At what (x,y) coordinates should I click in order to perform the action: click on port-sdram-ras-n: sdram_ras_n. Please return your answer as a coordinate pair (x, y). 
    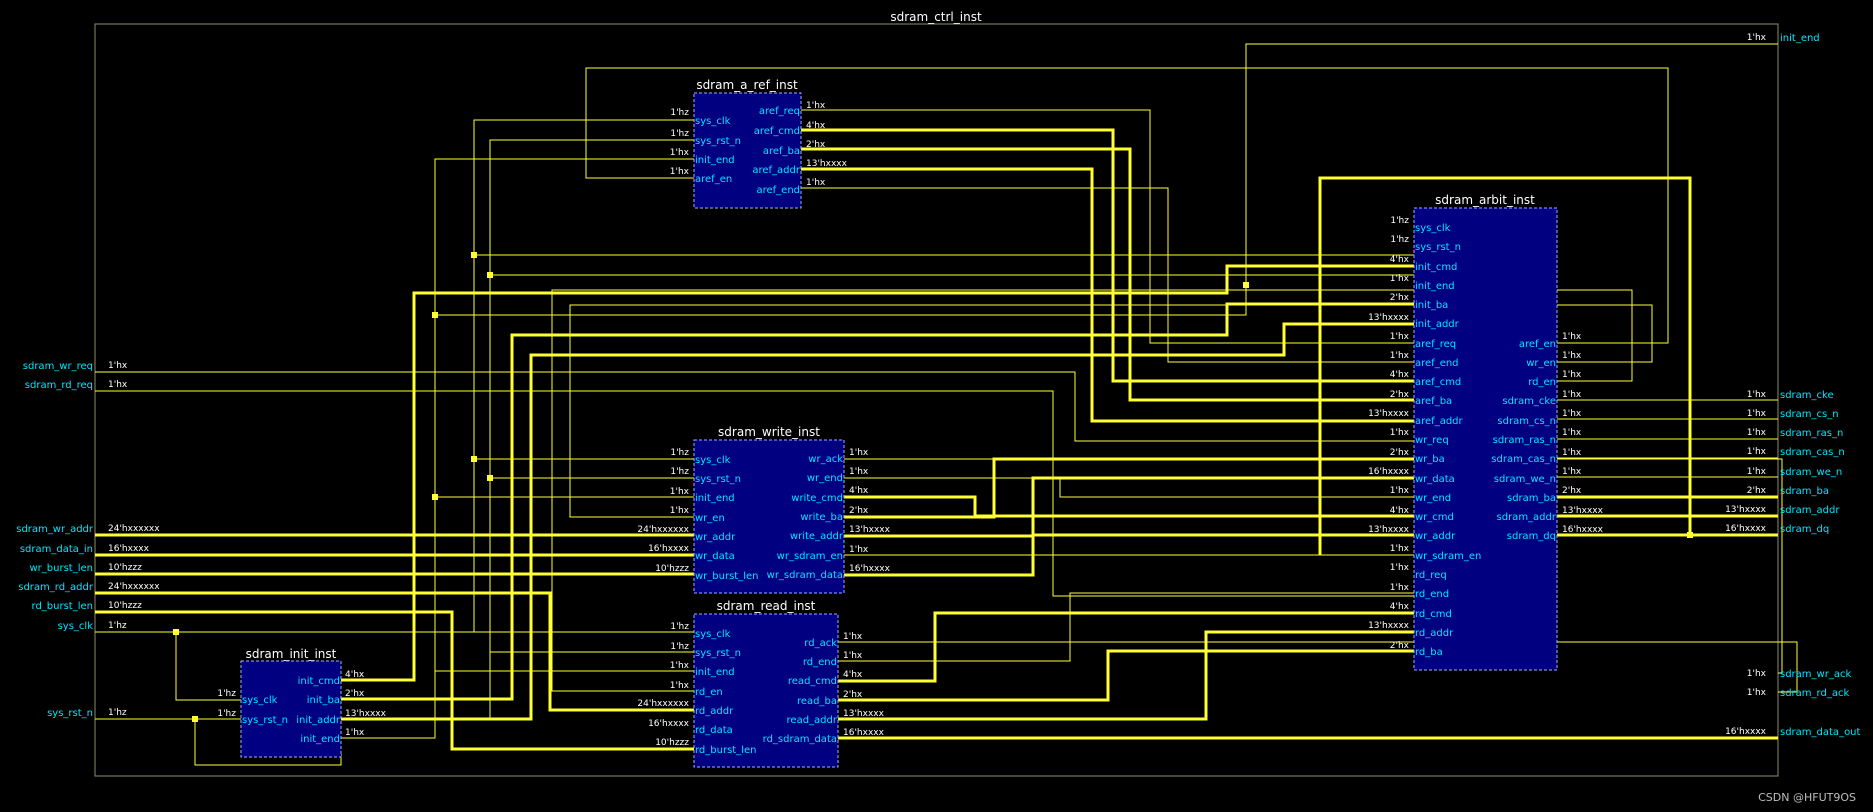
    Looking at the image, I should click on (1524, 440).